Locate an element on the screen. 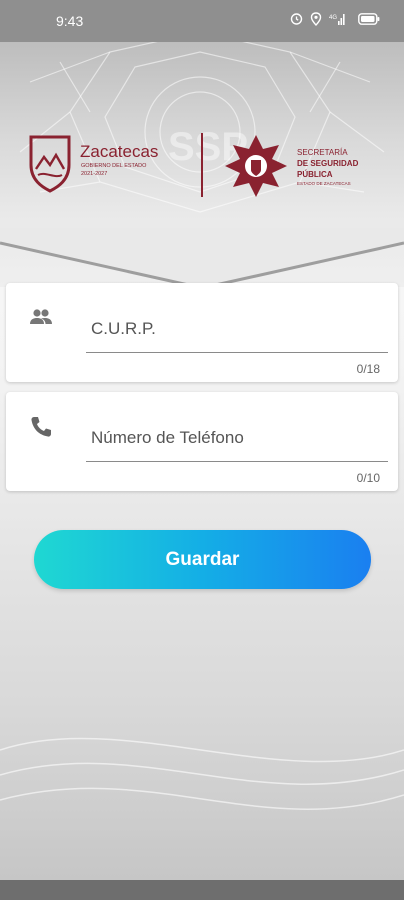 Image resolution: width=404 pixels, height=900 pixels. save-button: Guardar is located at coordinates (202, 559).